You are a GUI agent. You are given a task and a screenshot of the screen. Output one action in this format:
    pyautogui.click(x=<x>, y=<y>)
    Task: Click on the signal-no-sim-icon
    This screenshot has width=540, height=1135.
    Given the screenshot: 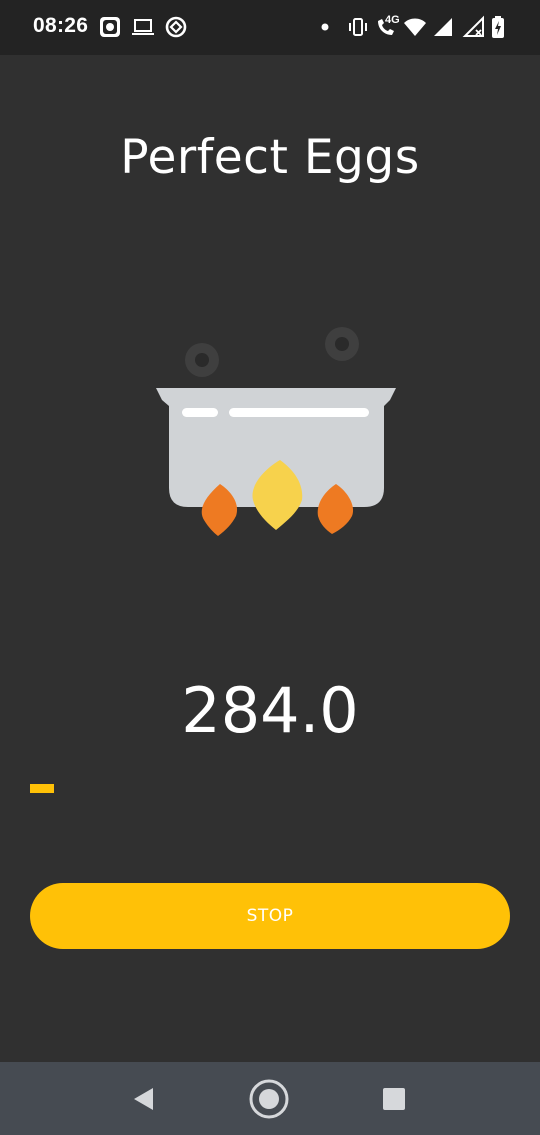 What is the action you would take?
    pyautogui.click(x=474, y=27)
    